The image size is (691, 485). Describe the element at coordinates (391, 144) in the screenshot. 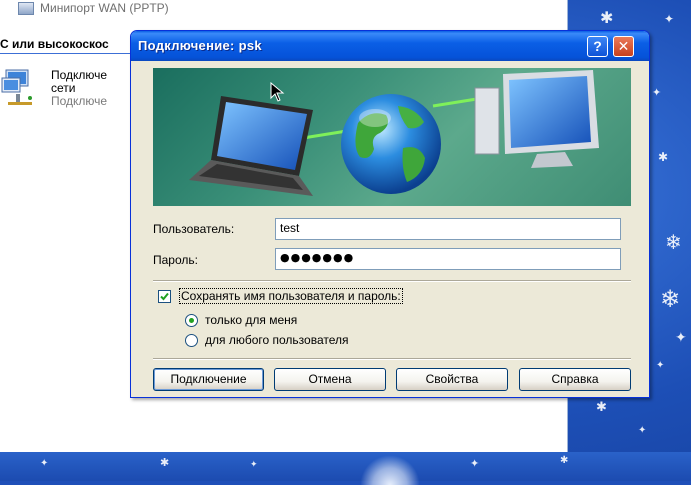

I see `globe-icon` at that location.